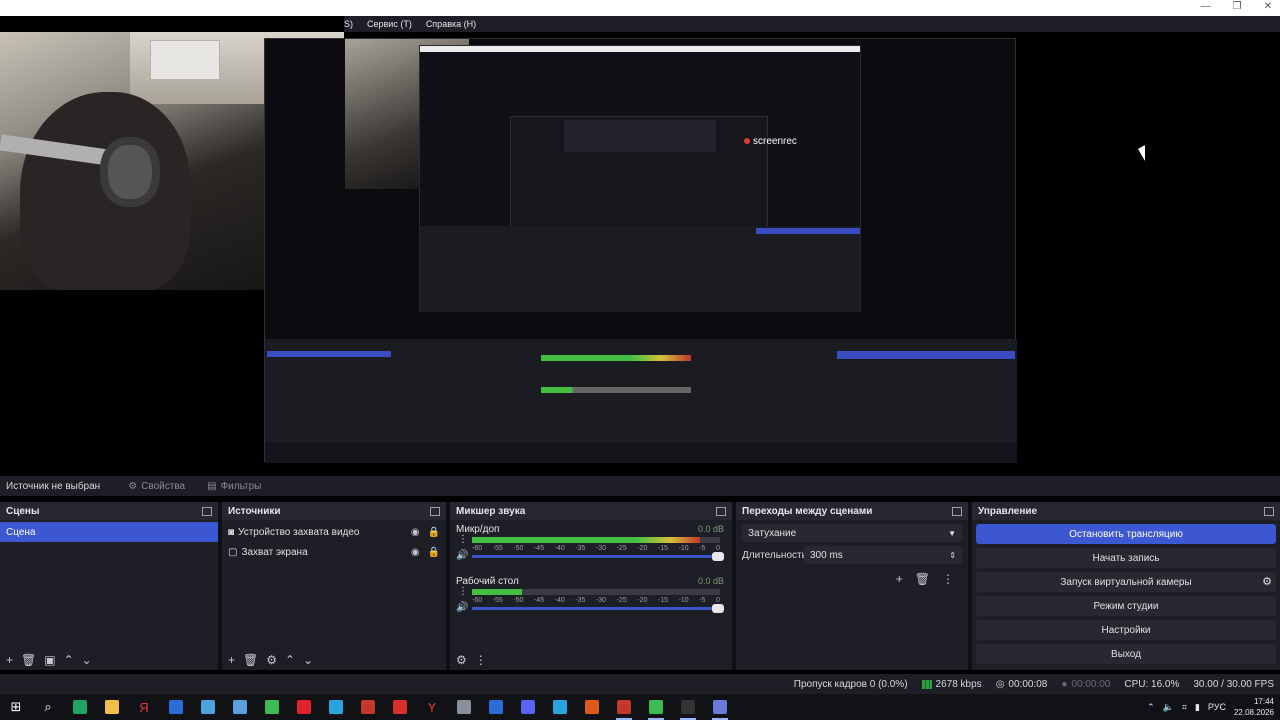 The image size is (1280, 720). What do you see at coordinates (109, 586) in the screenshot?
I see `scenes-dock: Сцены Сцена + 🗑 ▣ ⌃ ⌄` at bounding box center [109, 586].